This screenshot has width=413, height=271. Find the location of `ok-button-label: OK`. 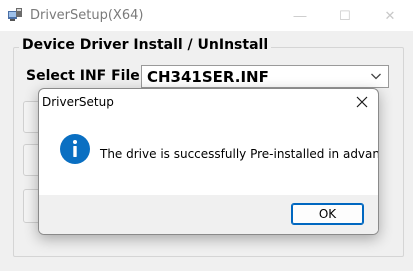

ok-button-label: OK is located at coordinates (327, 214).